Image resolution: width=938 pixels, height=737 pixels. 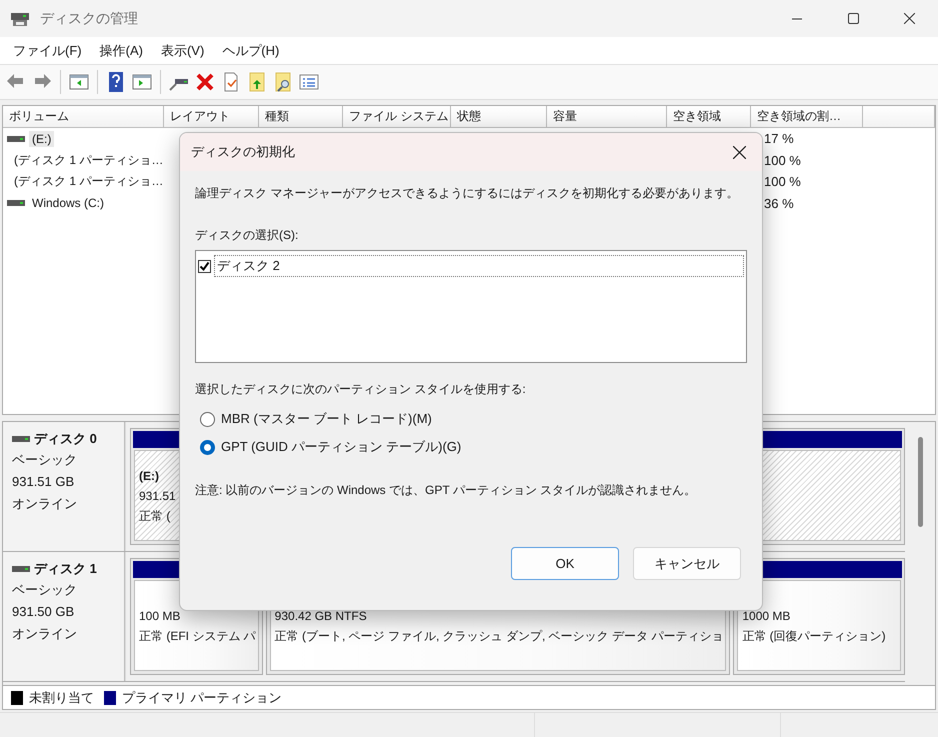 I want to click on disk-list: ディスク 2, so click(x=471, y=306).